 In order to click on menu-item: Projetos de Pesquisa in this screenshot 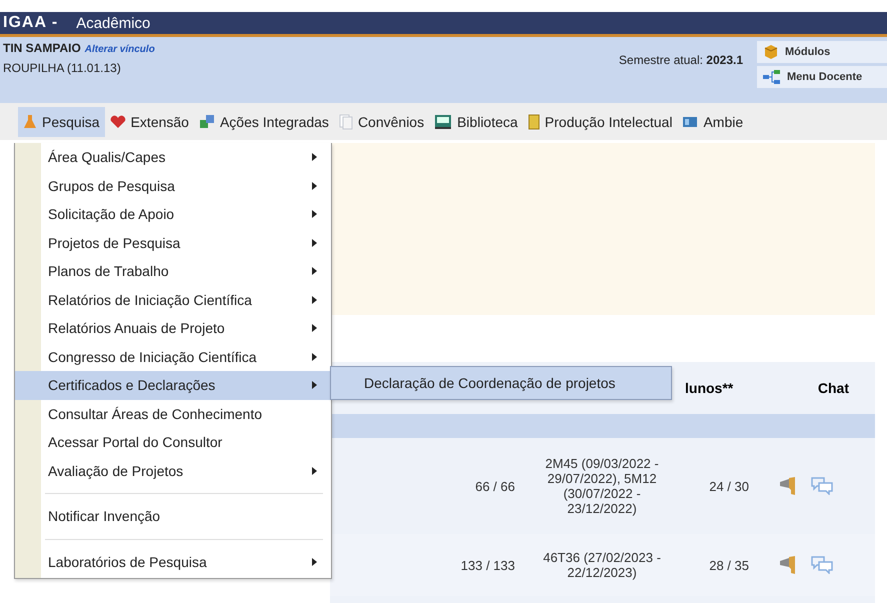, I will do `click(173, 242)`.